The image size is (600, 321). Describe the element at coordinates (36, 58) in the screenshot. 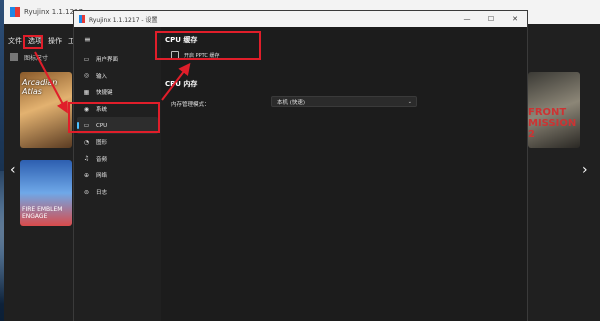

I see `icon-size-label: 图标尺寸` at that location.